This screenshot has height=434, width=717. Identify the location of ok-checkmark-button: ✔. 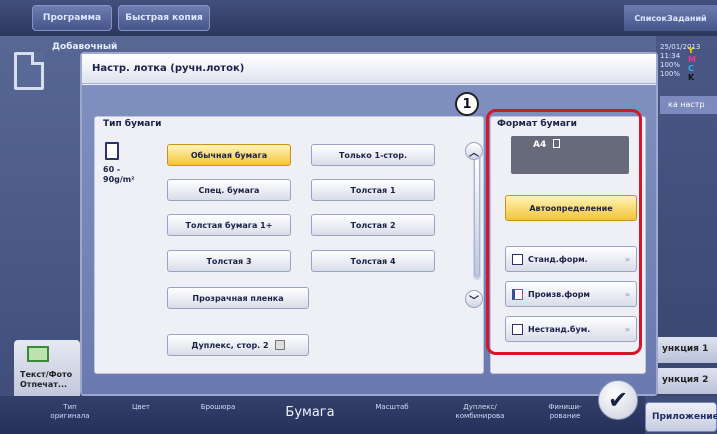
(618, 400).